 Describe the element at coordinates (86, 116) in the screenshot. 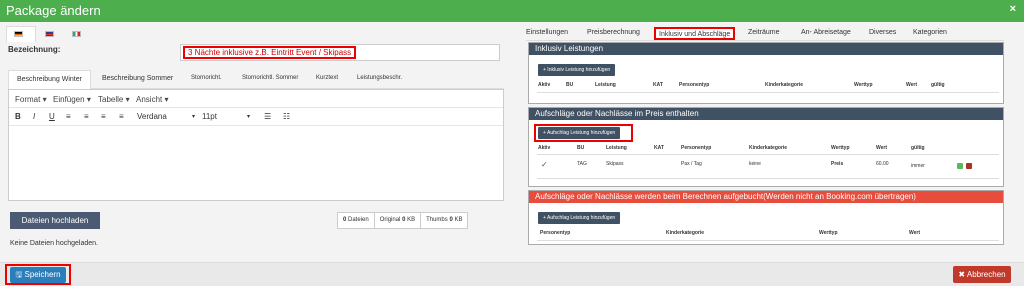

I see `align-center-icon: ≡` at that location.